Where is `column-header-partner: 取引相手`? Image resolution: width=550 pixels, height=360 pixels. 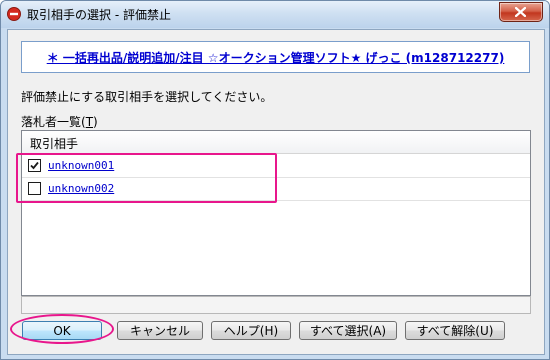 column-header-partner: 取引相手 is located at coordinates (276, 142).